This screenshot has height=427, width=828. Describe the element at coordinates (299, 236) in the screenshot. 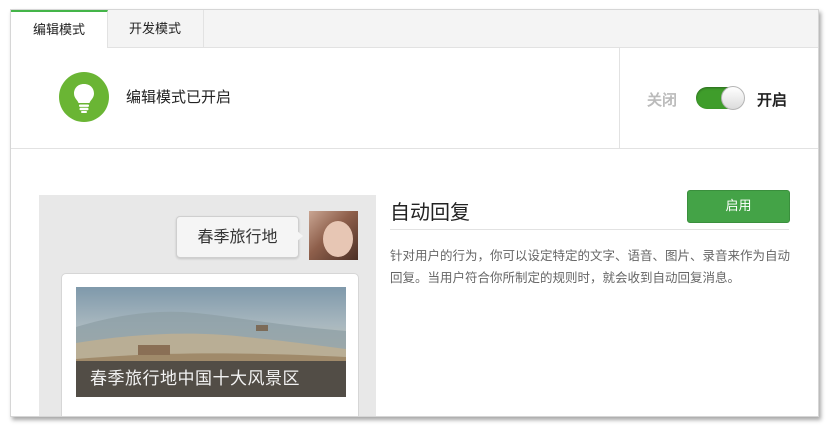

I see `message-bubble-tail` at that location.